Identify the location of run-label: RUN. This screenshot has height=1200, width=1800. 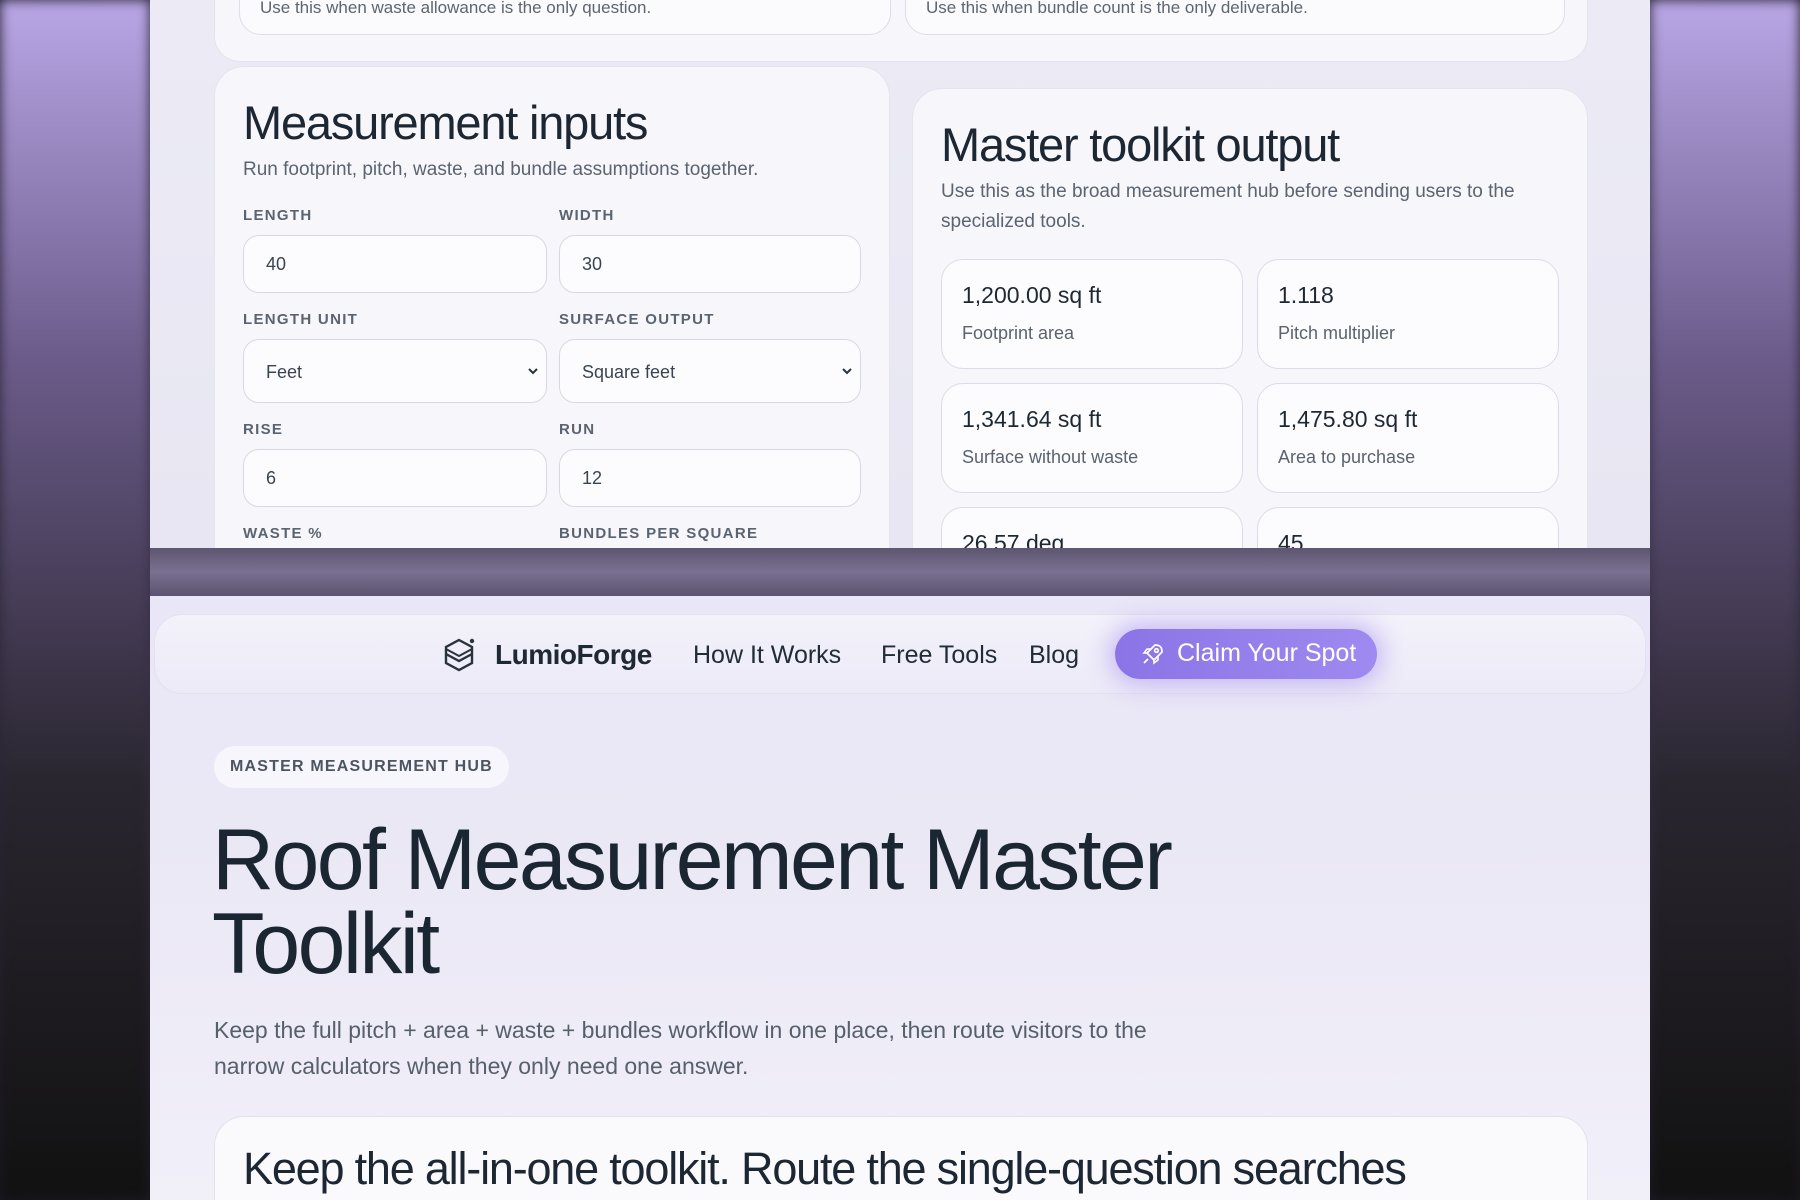
(577, 429).